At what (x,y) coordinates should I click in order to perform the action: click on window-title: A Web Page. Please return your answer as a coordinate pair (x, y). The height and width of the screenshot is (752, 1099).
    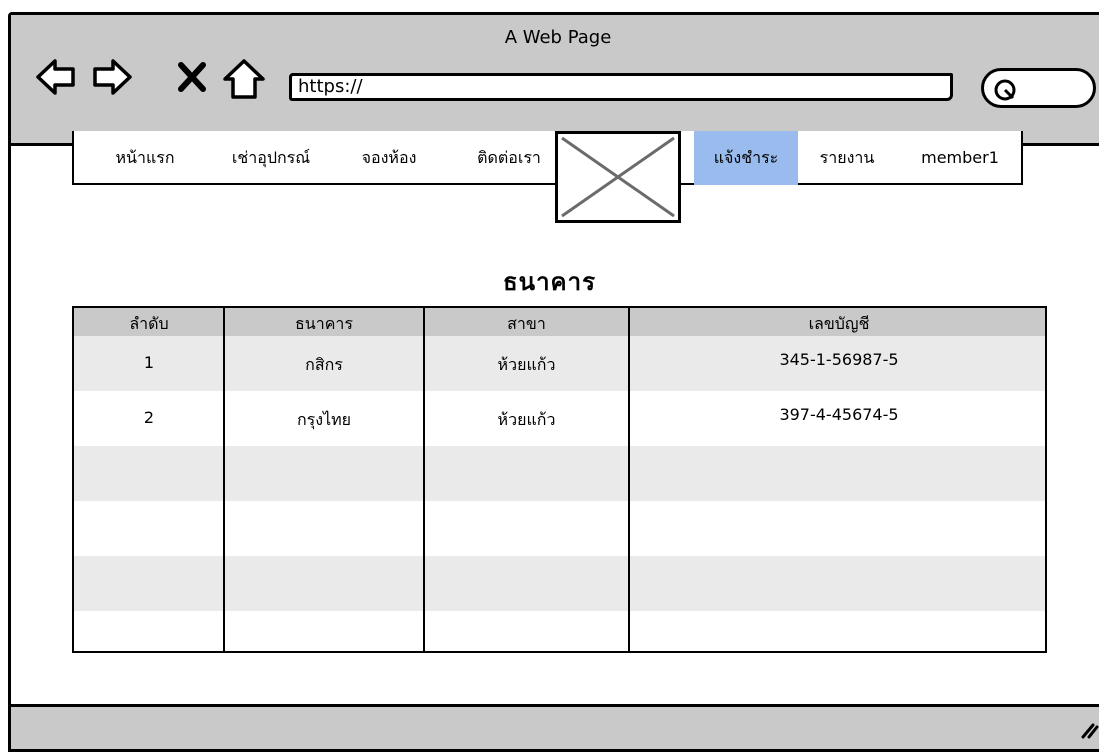
    Looking at the image, I should click on (558, 37).